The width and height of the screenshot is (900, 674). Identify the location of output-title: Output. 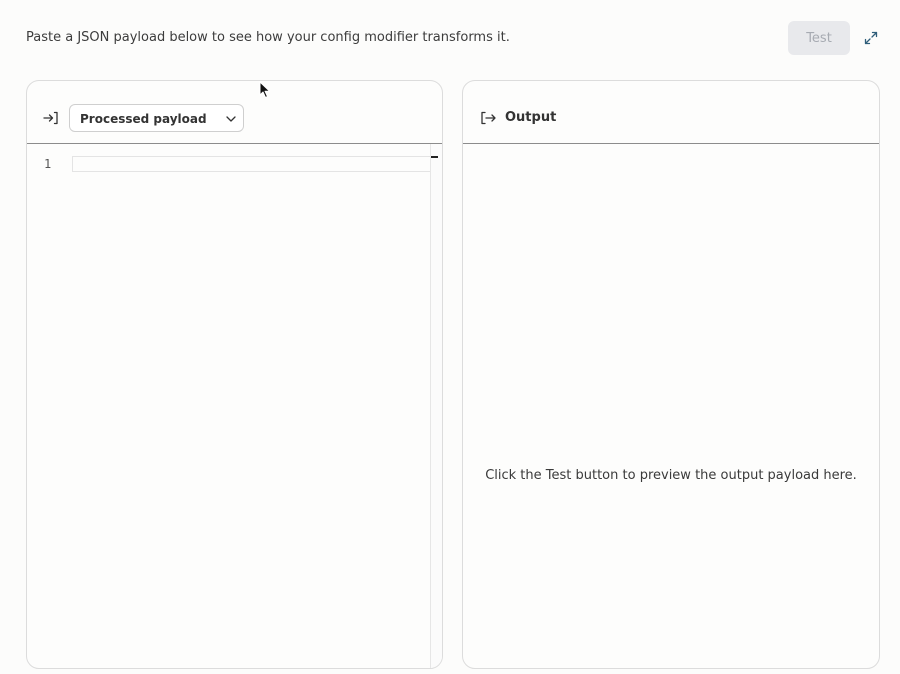
(531, 117).